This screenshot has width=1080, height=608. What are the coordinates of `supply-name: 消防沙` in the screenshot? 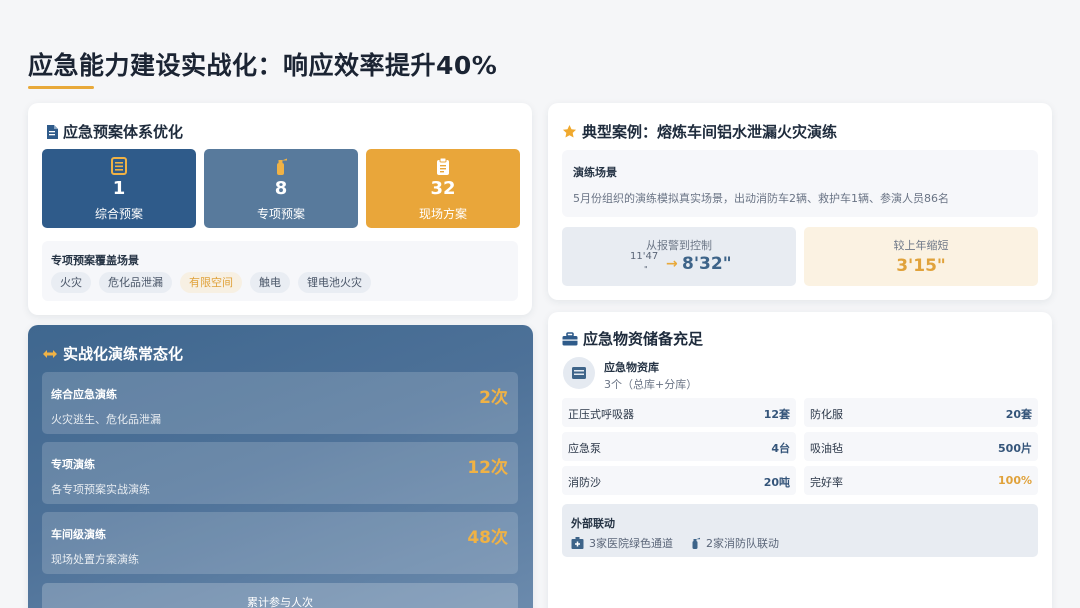 It's located at (584, 482).